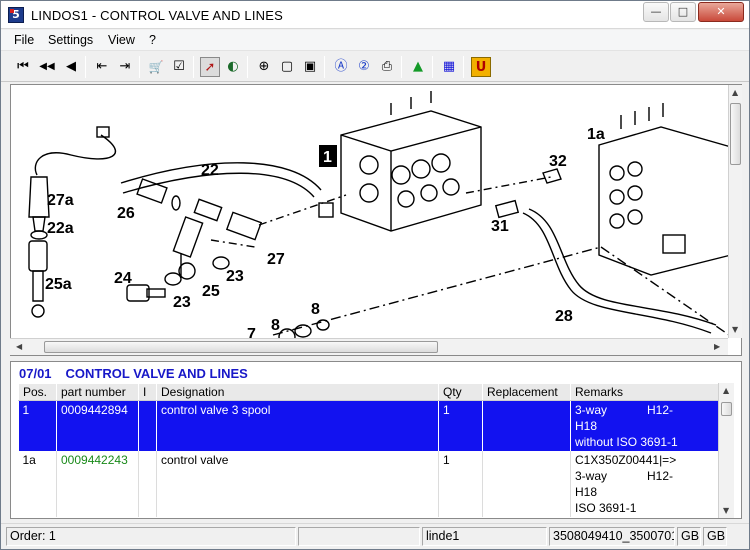  I want to click on section-number: 07/01, so click(35, 373).